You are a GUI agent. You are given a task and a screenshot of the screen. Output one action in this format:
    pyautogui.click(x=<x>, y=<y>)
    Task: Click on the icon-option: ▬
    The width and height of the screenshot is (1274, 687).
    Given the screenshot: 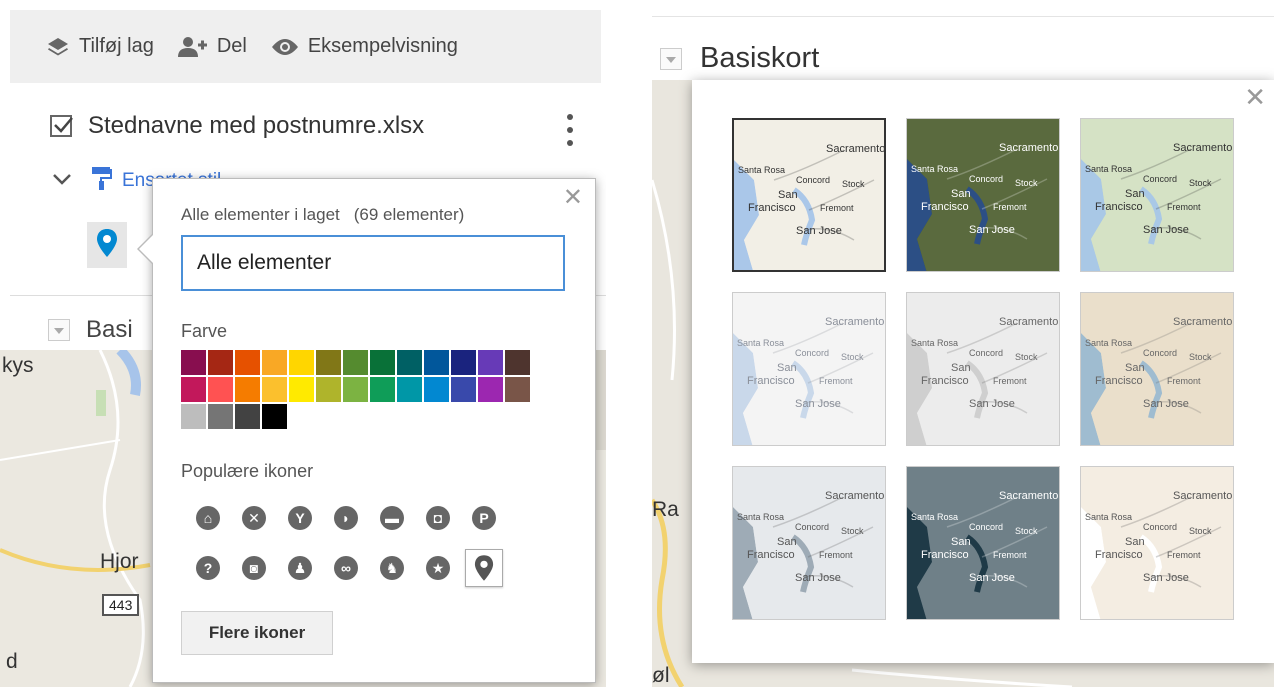 What is the action you would take?
    pyautogui.click(x=392, y=518)
    